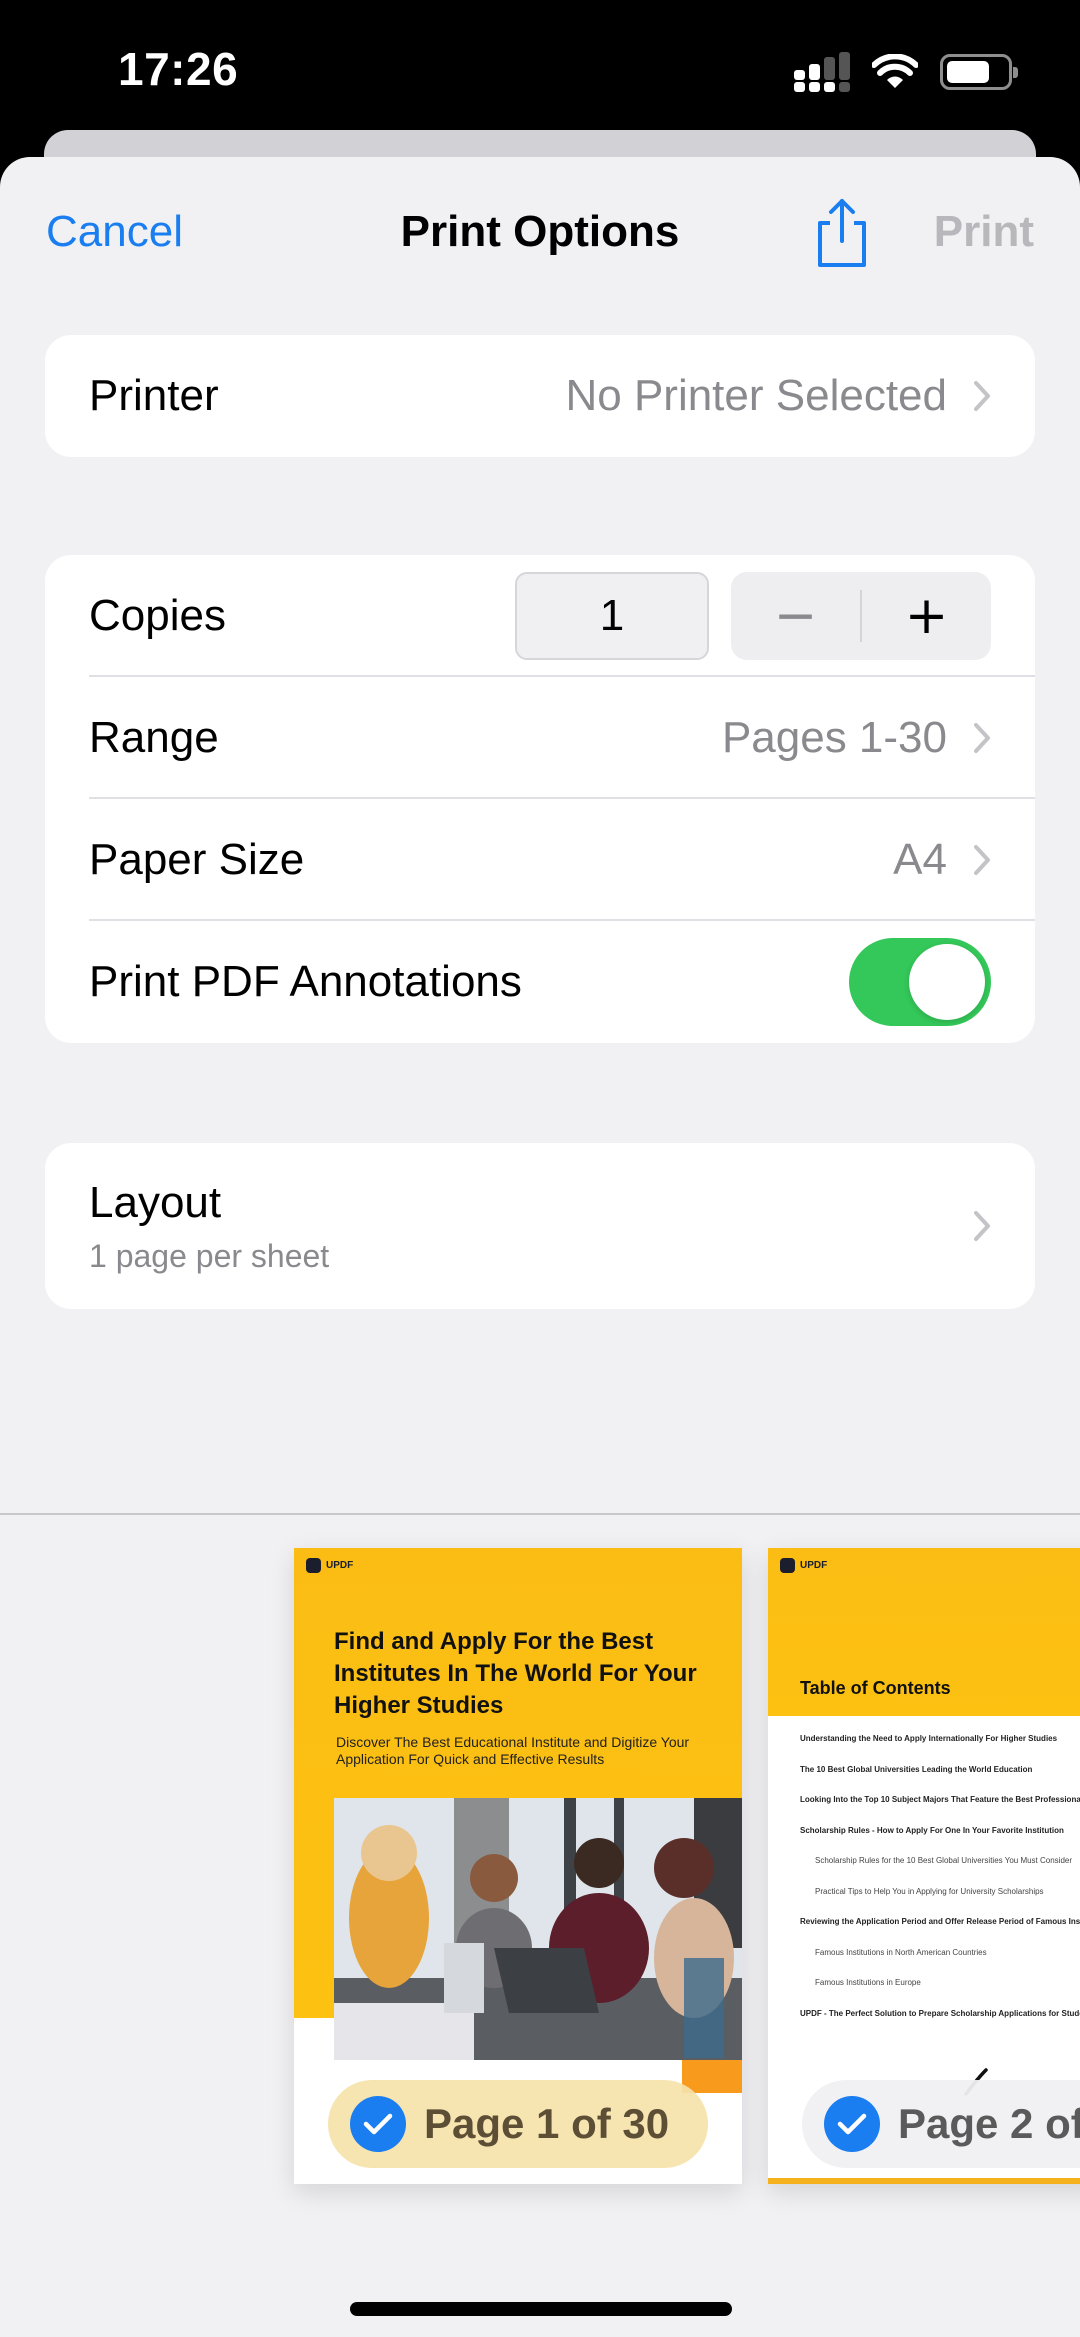  Describe the element at coordinates (547, 2123) in the screenshot. I see `page-badge-label: Page 1 of 30` at that location.